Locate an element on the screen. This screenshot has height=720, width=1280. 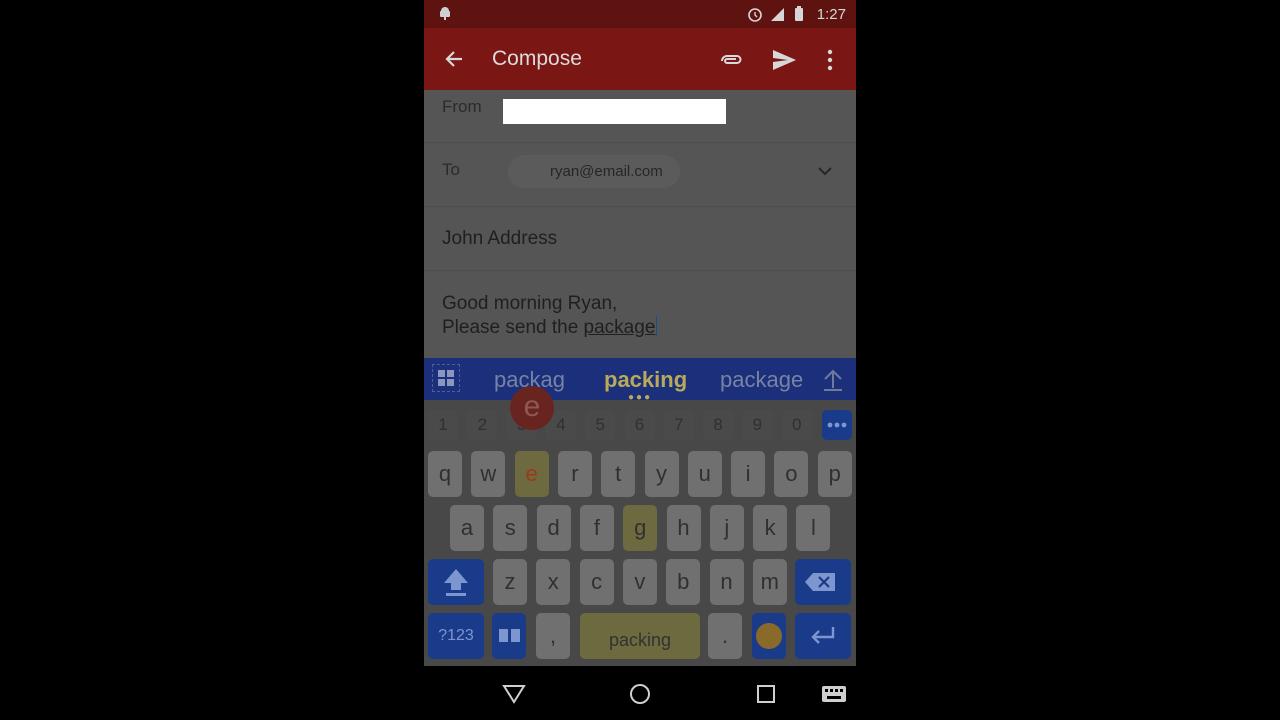
number-key: 1 is located at coordinates (443, 425).